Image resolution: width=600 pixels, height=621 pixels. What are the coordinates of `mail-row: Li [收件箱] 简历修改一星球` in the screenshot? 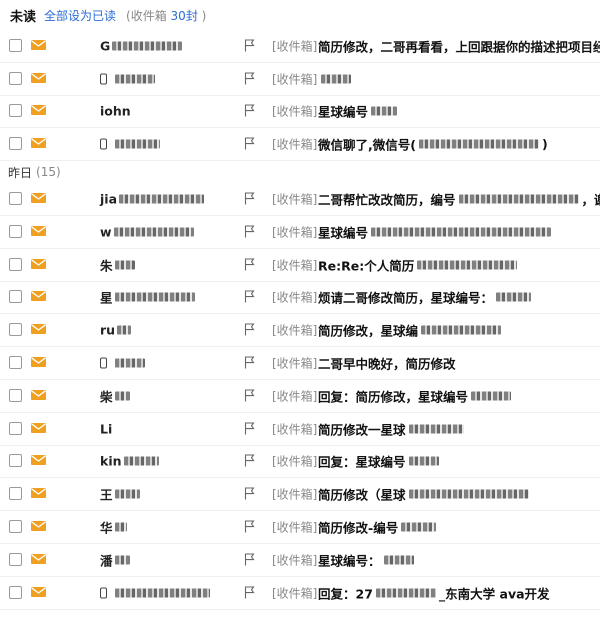 It's located at (300, 429).